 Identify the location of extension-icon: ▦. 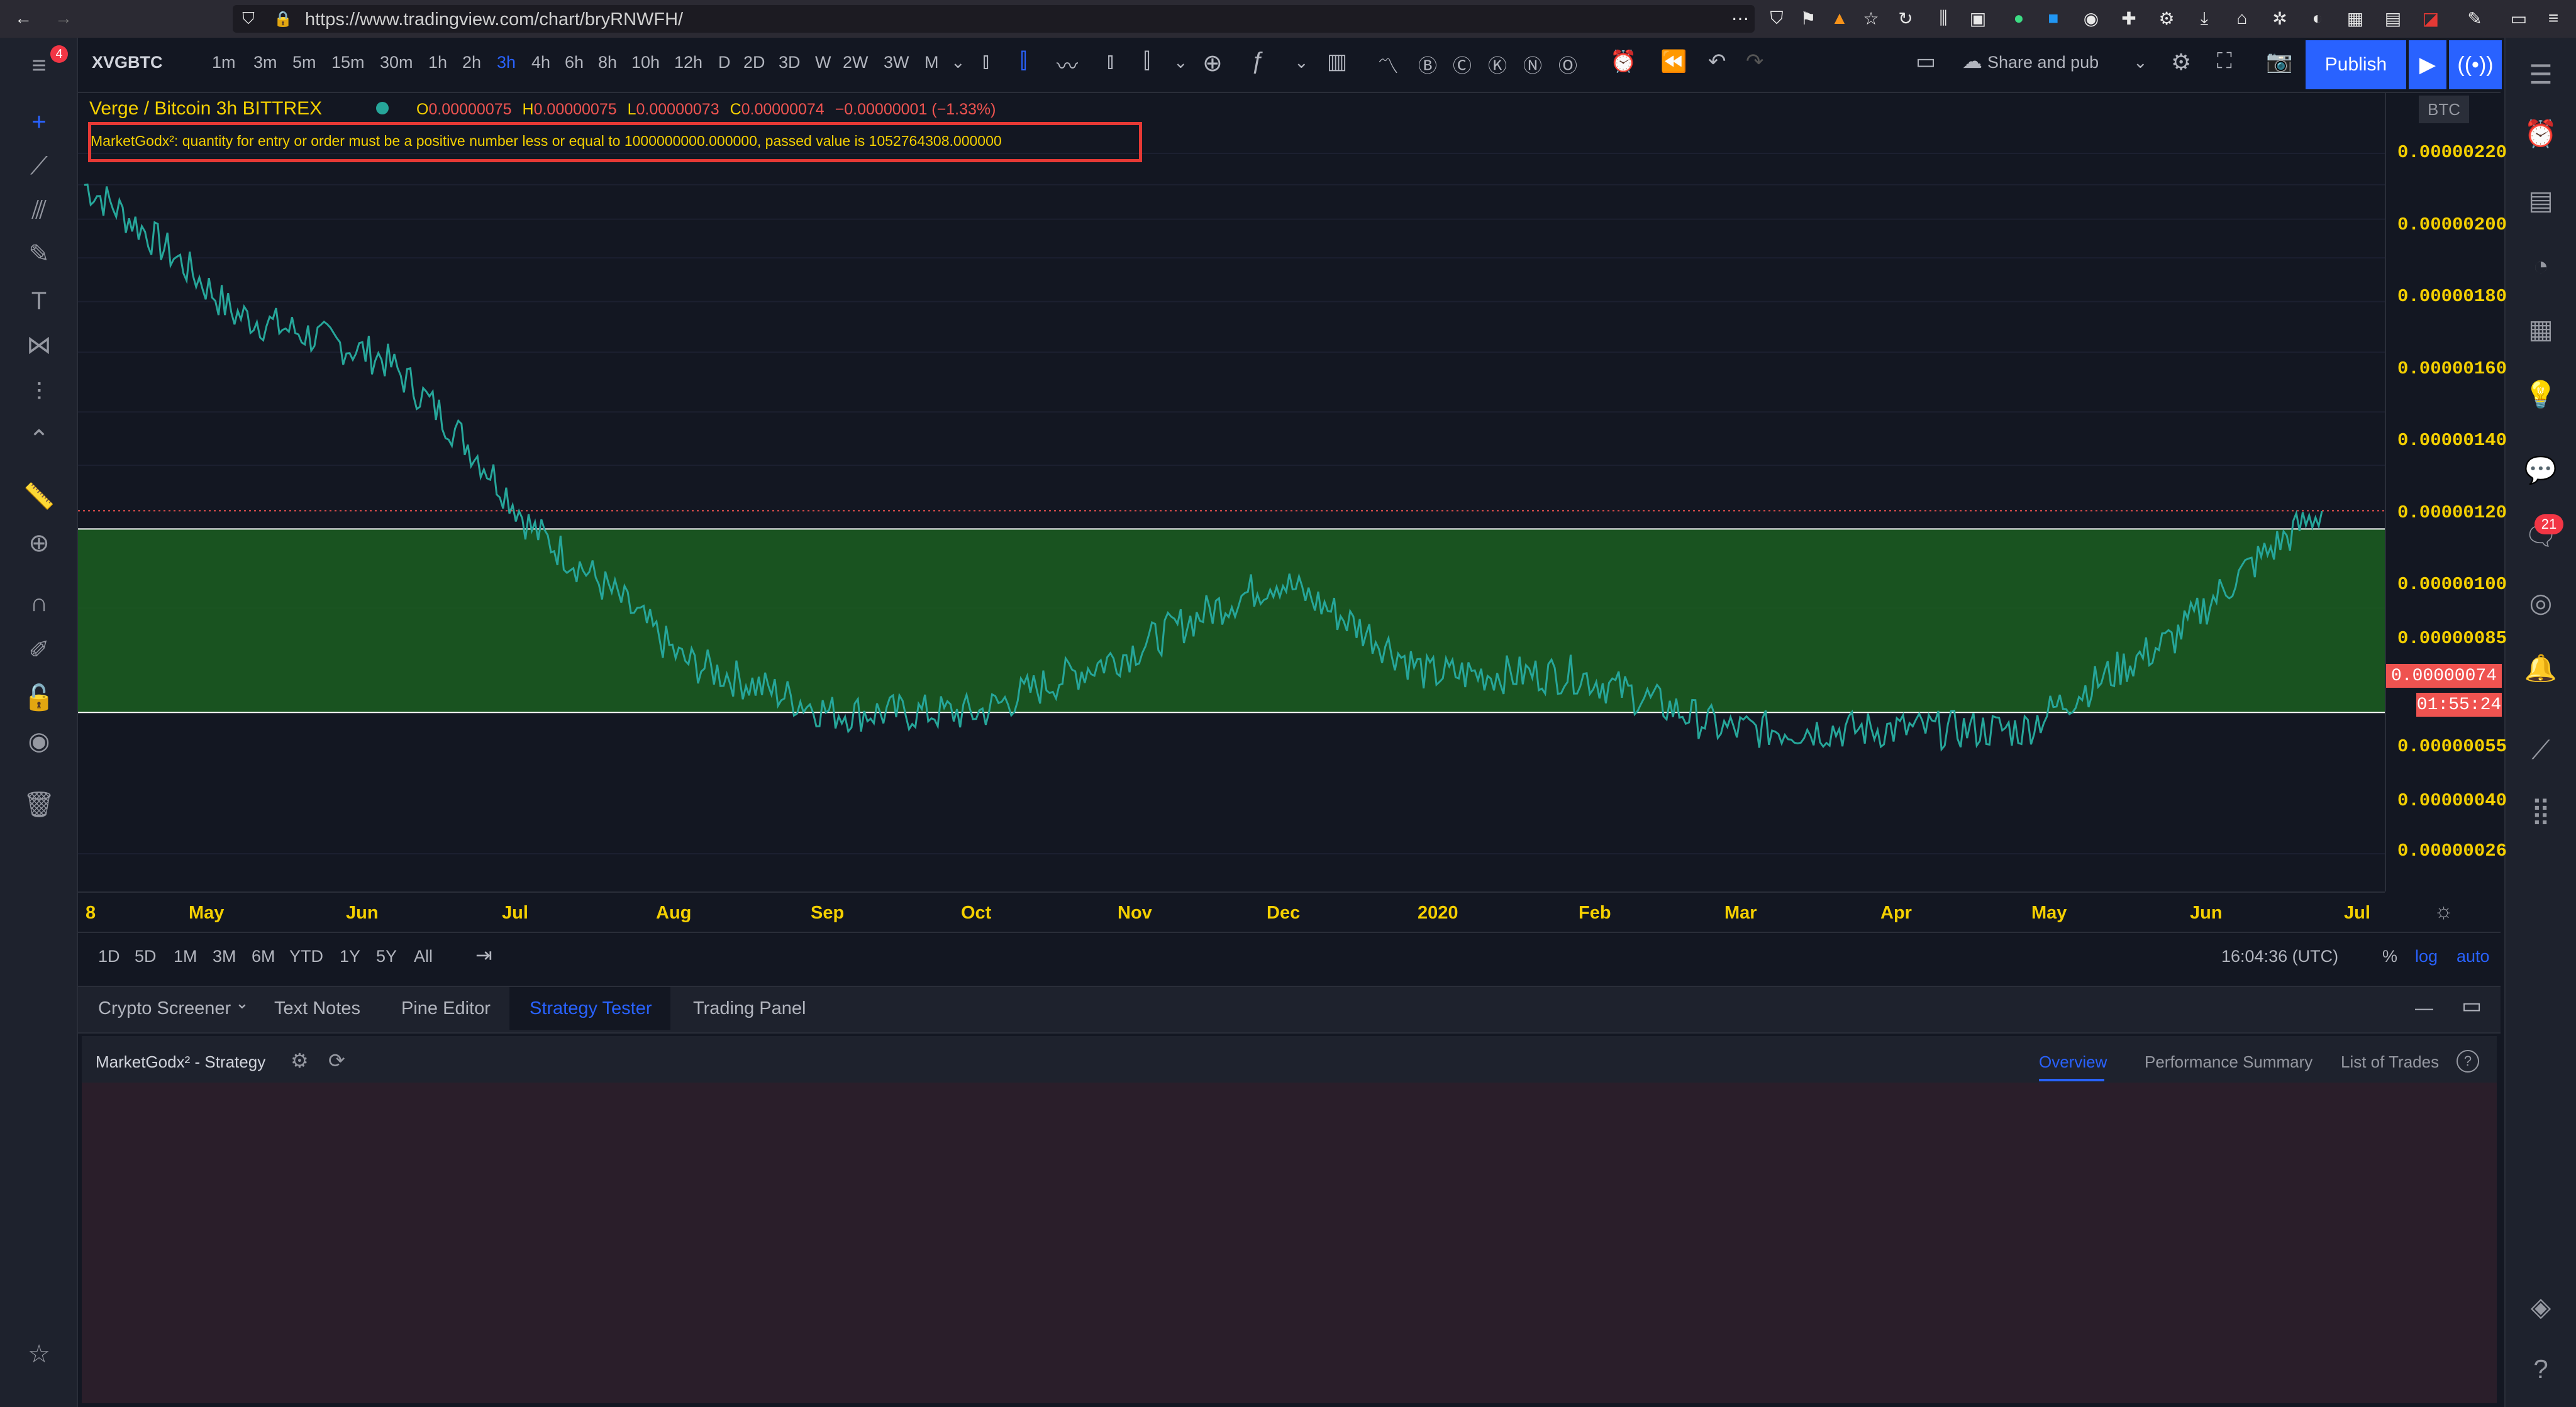
(2355, 18).